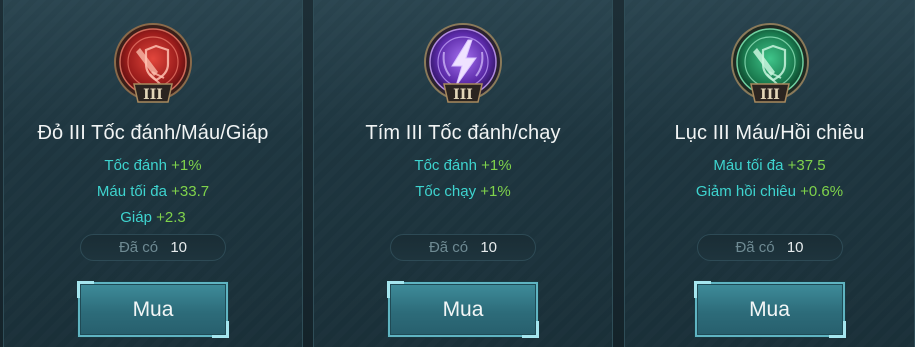 The height and width of the screenshot is (347, 915). What do you see at coordinates (446, 191) in the screenshot?
I see `stat-name: Tốc chạy` at bounding box center [446, 191].